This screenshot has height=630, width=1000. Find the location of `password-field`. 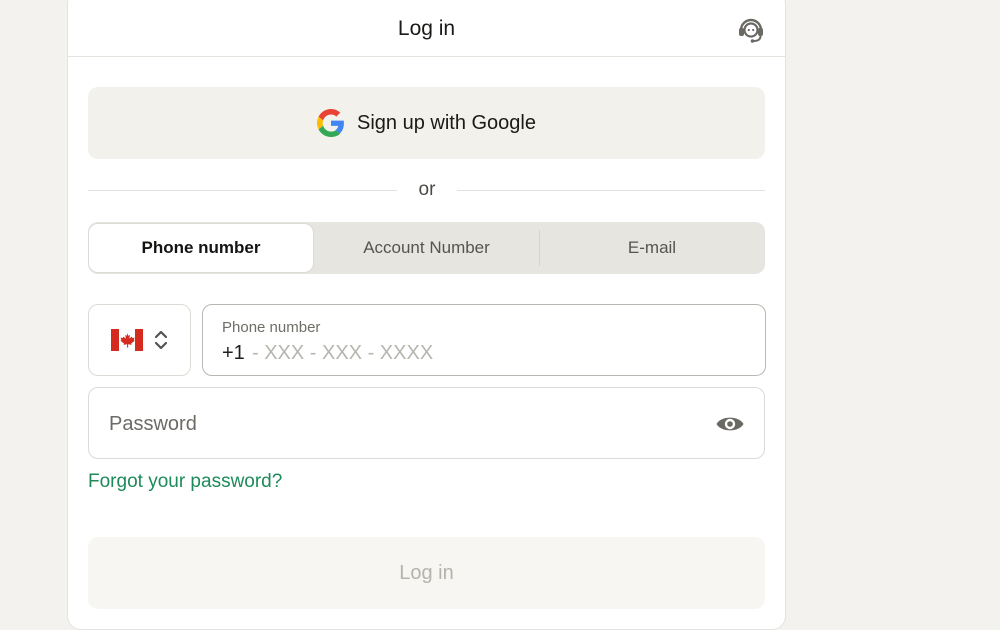

password-field is located at coordinates (426, 423).